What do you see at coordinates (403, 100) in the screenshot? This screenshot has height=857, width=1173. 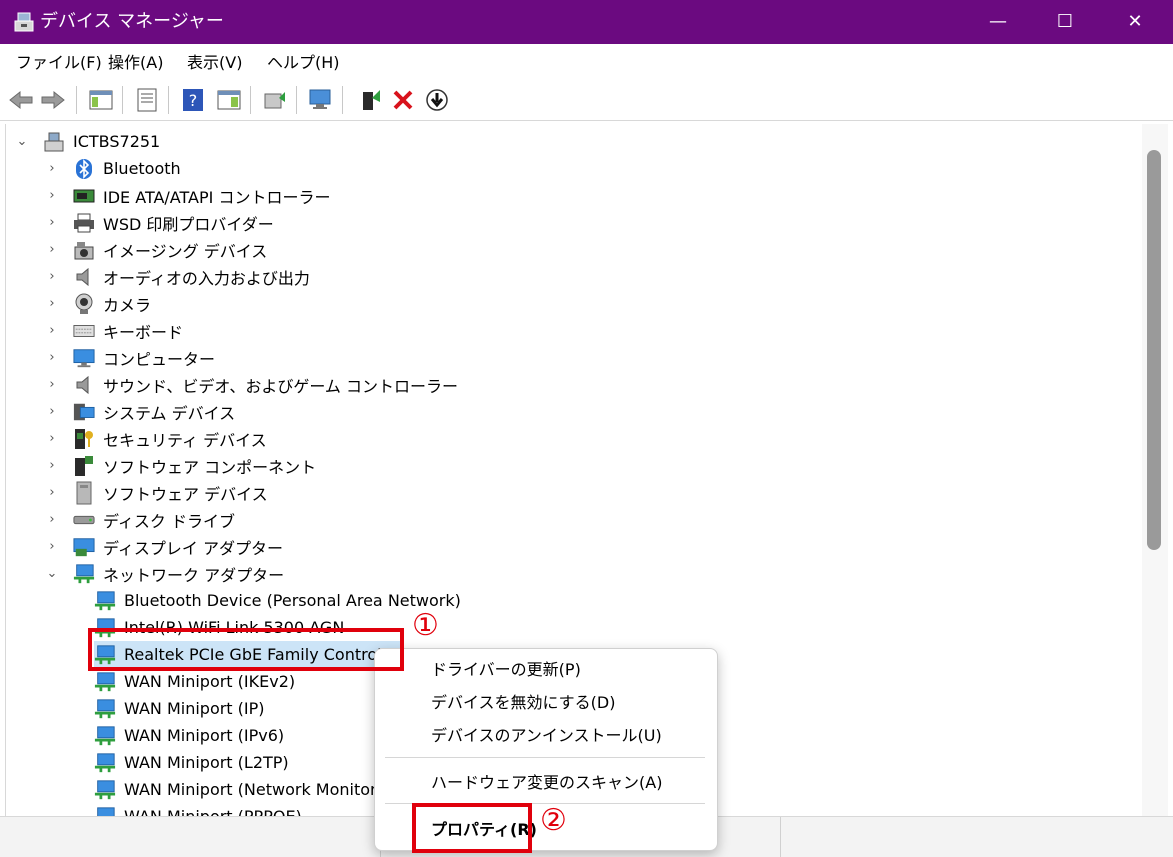 I see `uninstall-icon` at bounding box center [403, 100].